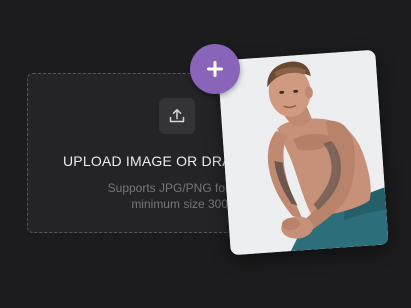 Image resolution: width=411 pixels, height=308 pixels. I want to click on upload-icon, so click(177, 116).